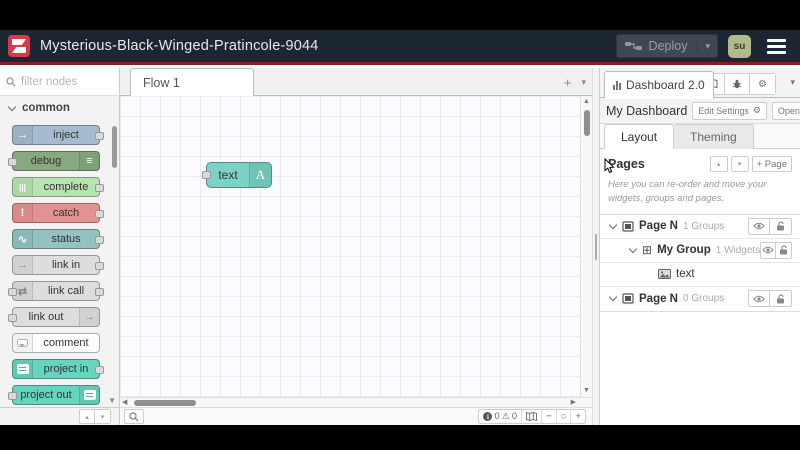 The image size is (800, 450). I want to click on horizontal-scroll-thumb, so click(165, 403).